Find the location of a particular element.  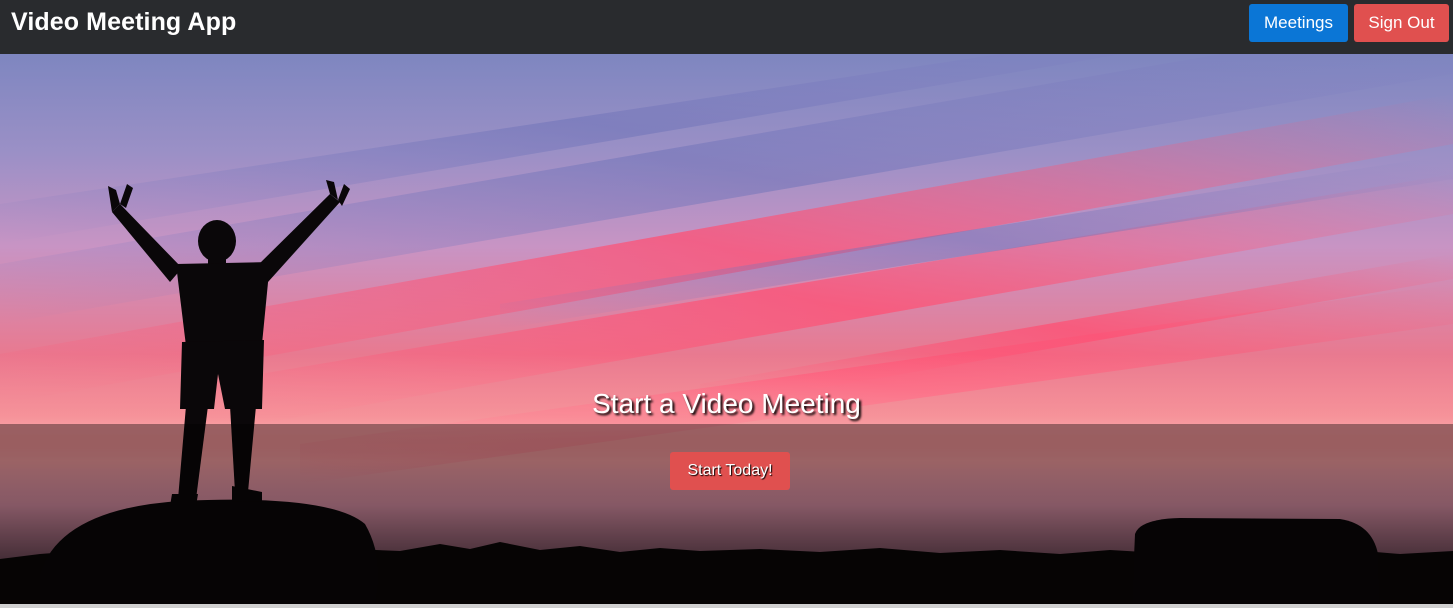

nav-actions: Meetings Sign Out is located at coordinates (1349, 23).